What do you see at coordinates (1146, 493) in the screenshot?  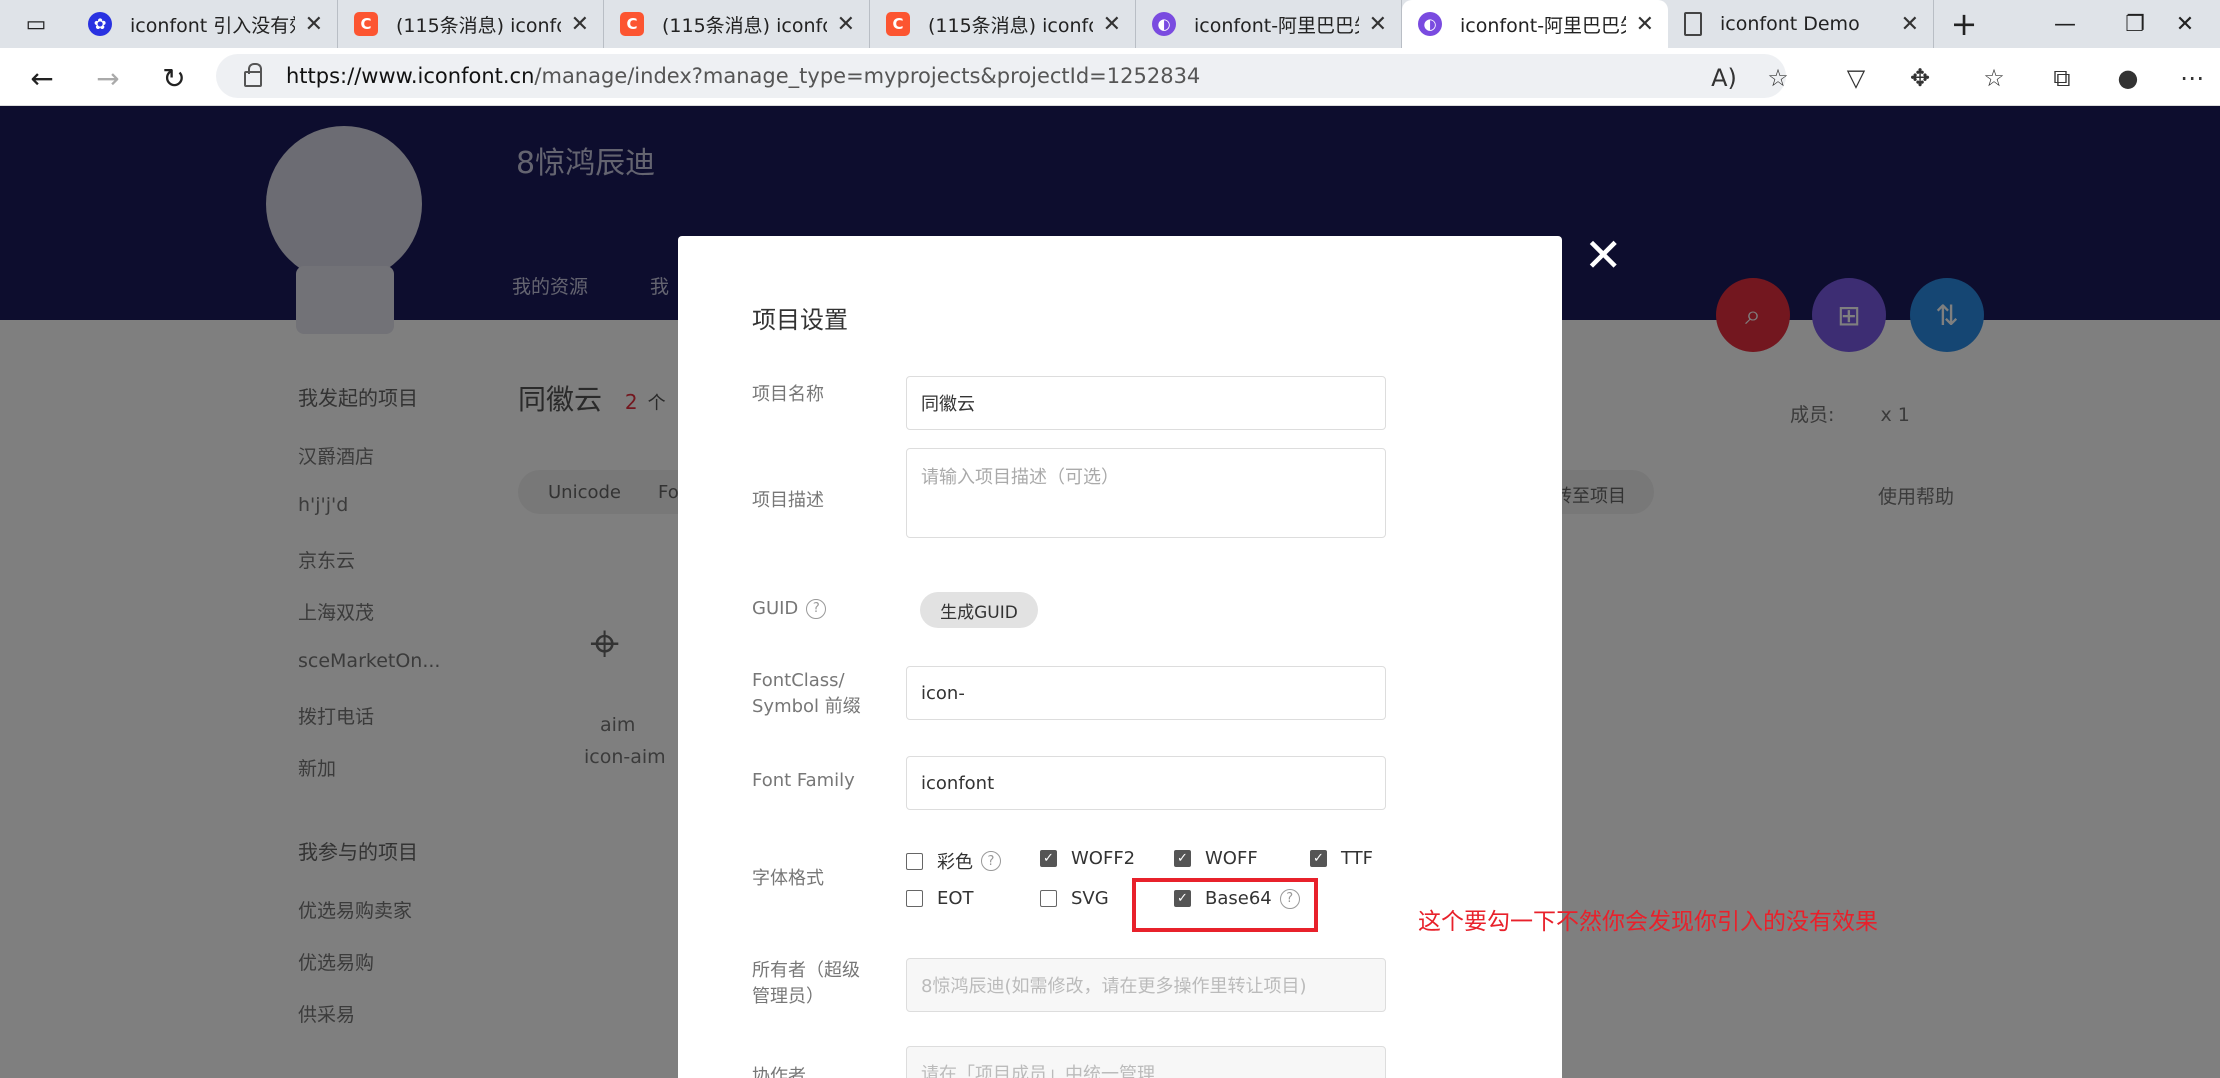 I see `project-desc-input: 请输入项目描述（可选）` at bounding box center [1146, 493].